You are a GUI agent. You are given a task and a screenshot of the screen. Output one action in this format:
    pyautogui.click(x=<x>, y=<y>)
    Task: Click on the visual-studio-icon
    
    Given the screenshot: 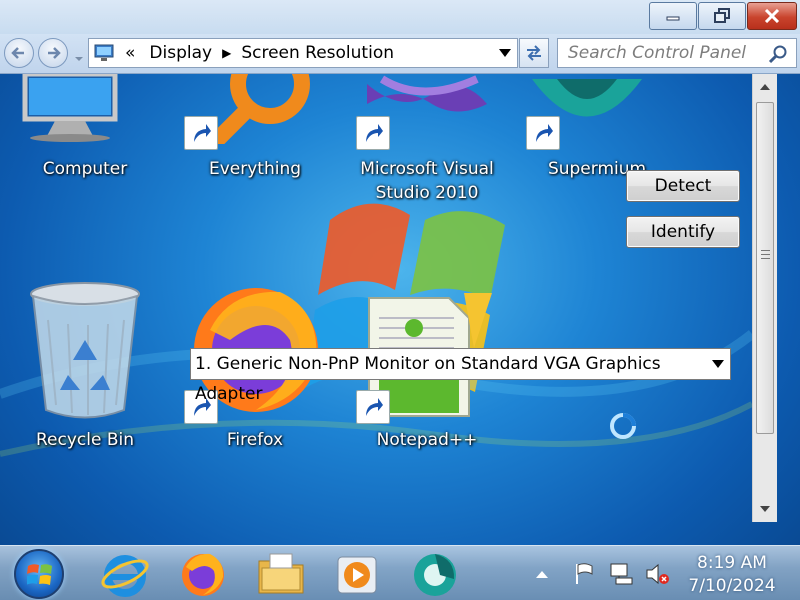 What is the action you would take?
    pyautogui.click(x=427, y=93)
    